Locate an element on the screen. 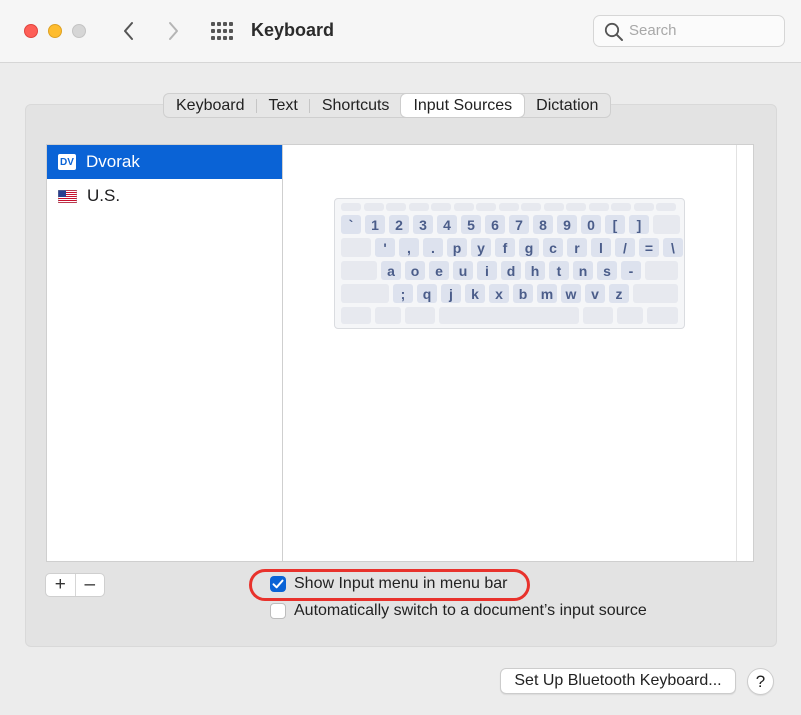  key-label: w is located at coordinates (571, 293).